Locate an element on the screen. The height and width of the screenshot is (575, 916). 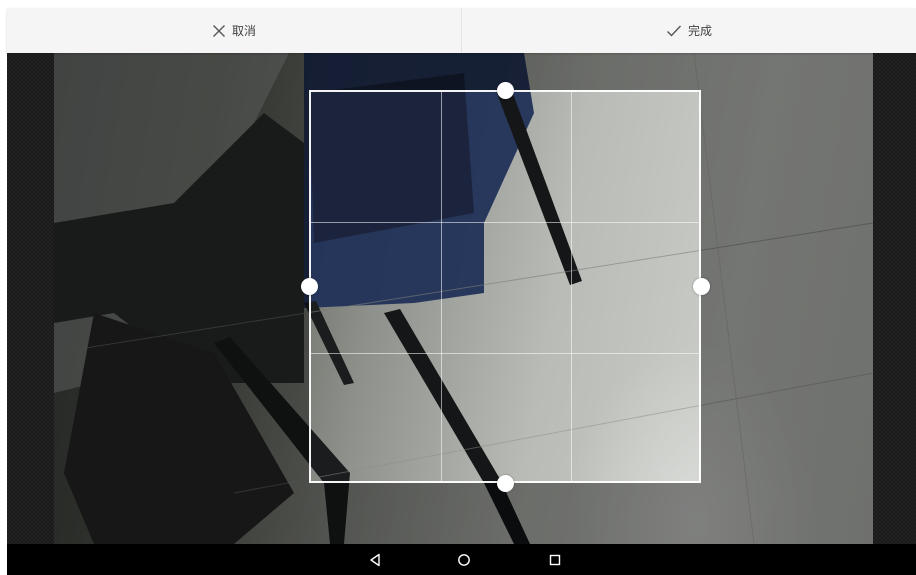
close-icon is located at coordinates (218, 30).